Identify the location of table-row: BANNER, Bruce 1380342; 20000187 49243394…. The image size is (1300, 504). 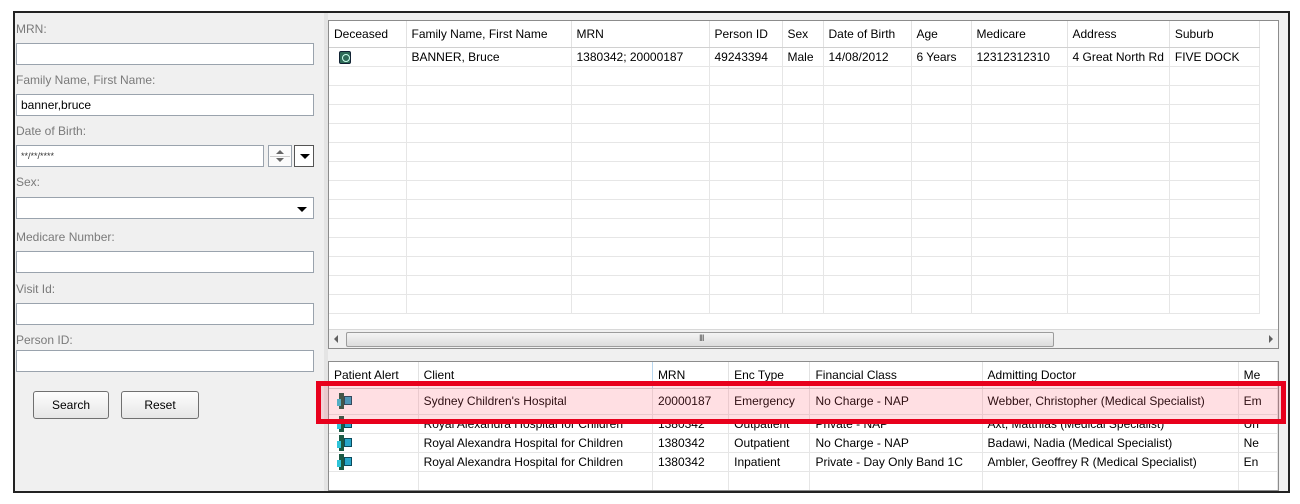
(794, 57).